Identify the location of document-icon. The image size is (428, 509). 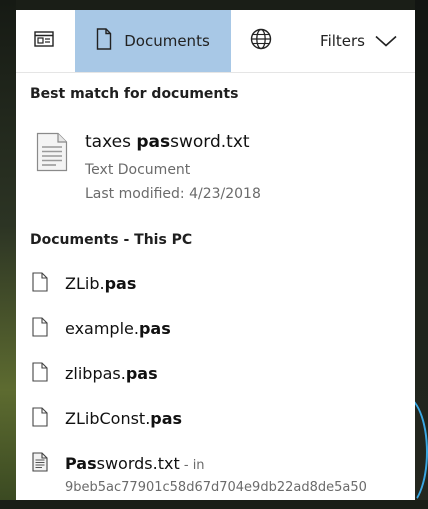
(104, 41).